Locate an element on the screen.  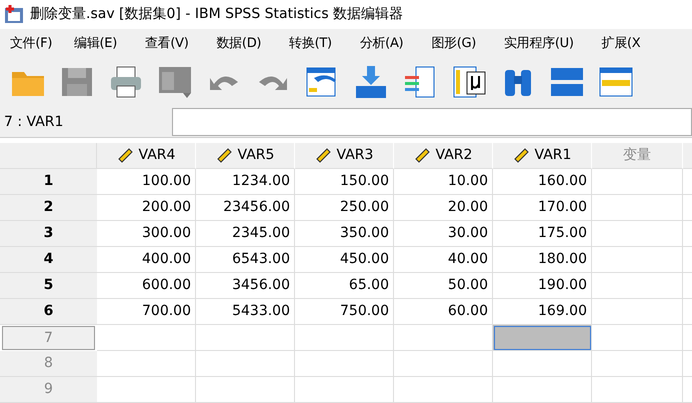
row-number: 3 is located at coordinates (48, 233).